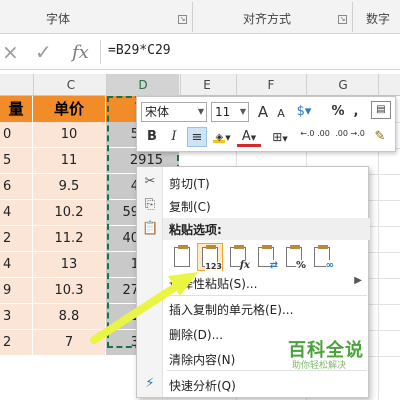 Image resolution: width=400 pixels, height=400 pixels. I want to click on link-badge: ∞, so click(329, 265).